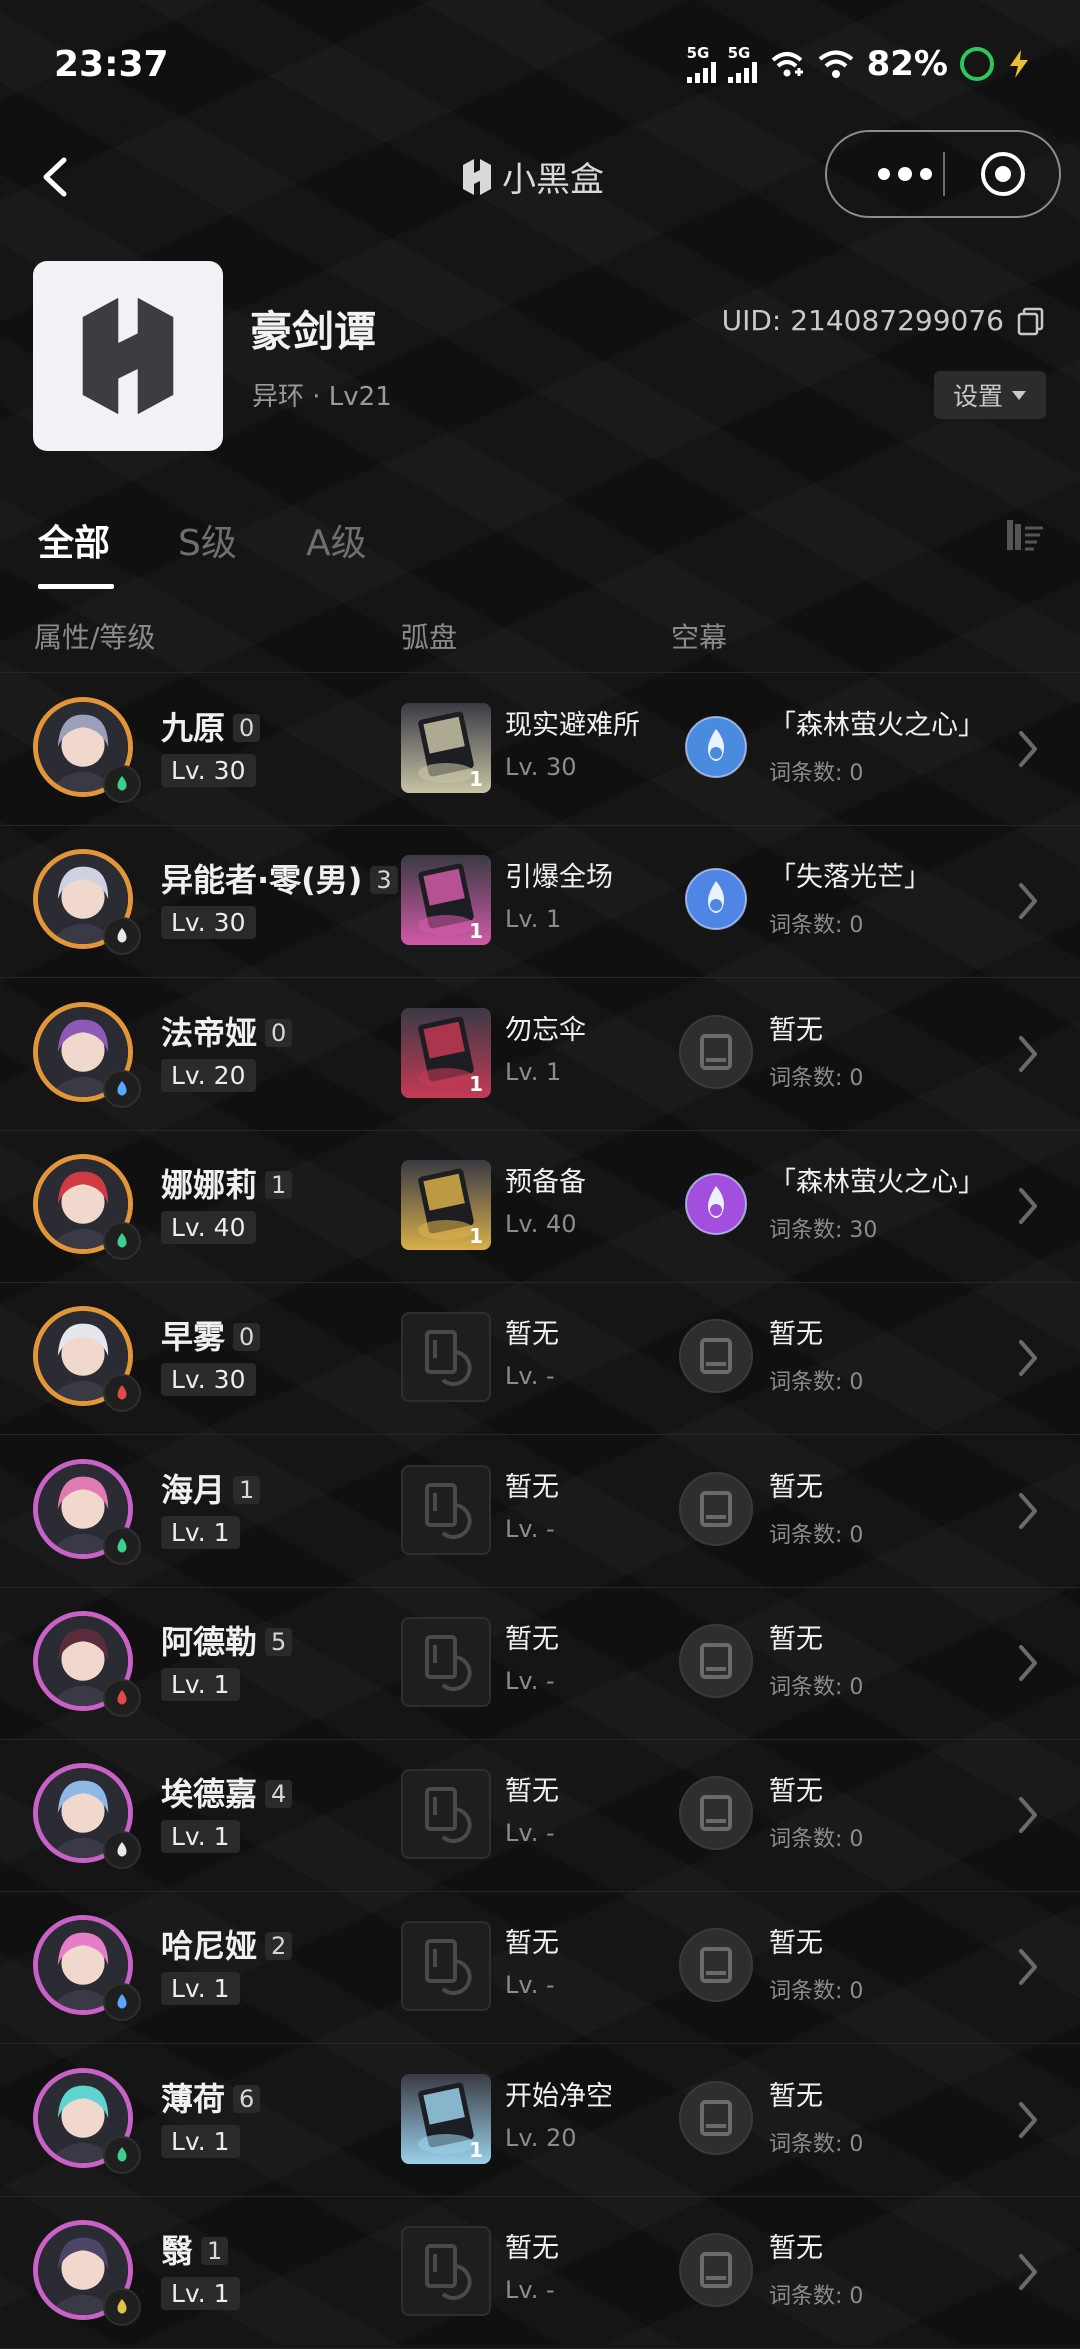 The height and width of the screenshot is (2349, 1080). Describe the element at coordinates (322, 397) in the screenshot. I see `player-game-level: 异环 · Lv21` at that location.